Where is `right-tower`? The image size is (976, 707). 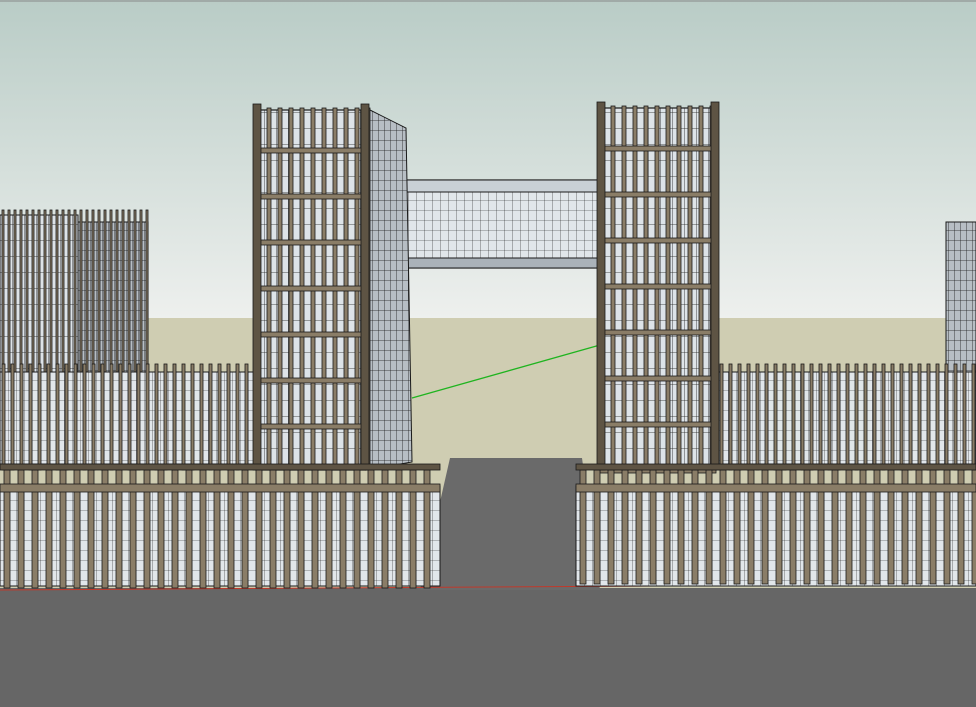
right-tower is located at coordinates (658, 287).